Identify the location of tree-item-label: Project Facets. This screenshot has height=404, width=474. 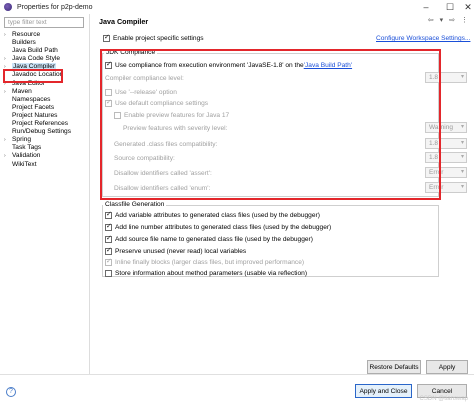
(33, 107).